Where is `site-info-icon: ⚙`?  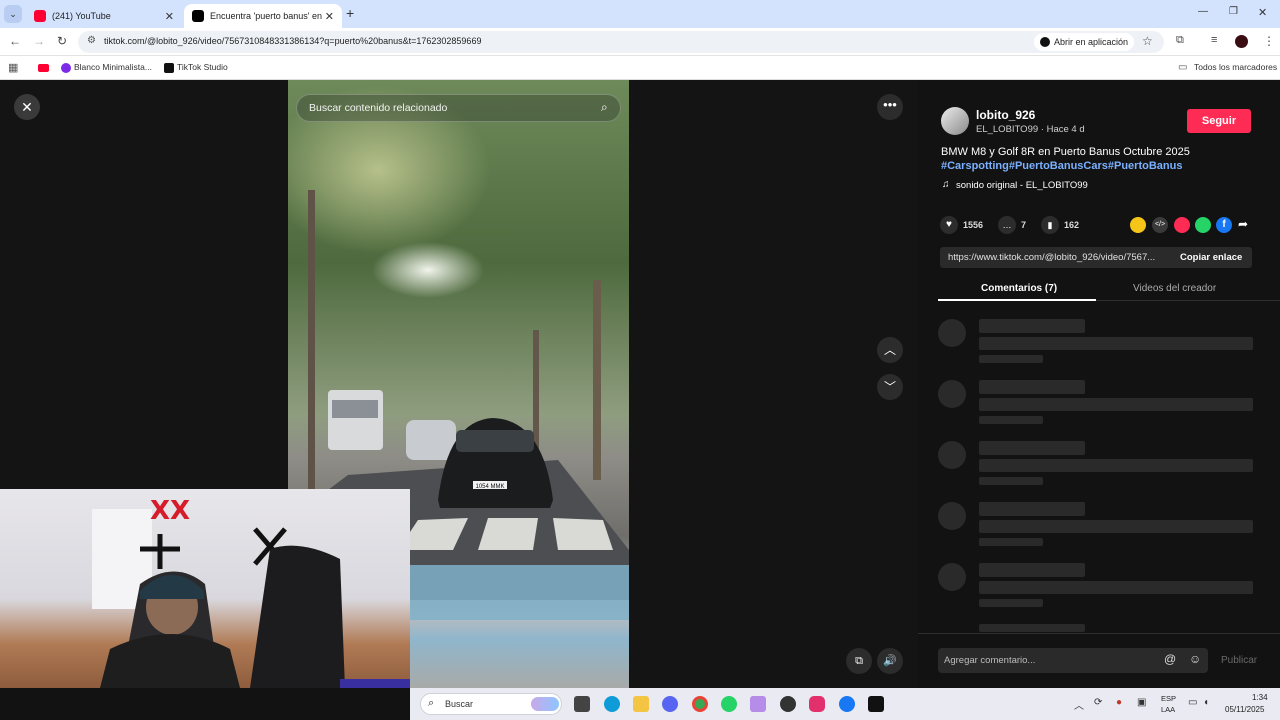
site-info-icon: ⚙ is located at coordinates (91, 40).